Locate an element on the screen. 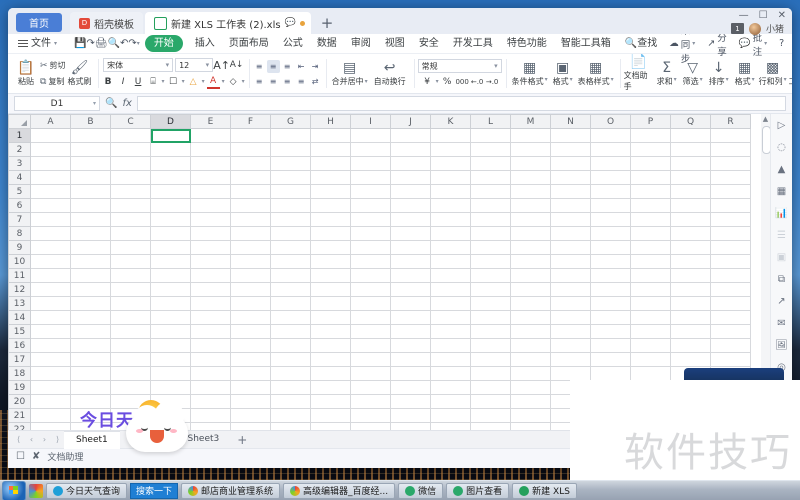 This screenshot has height=500, width=800. cell-J20 is located at coordinates (410, 401).